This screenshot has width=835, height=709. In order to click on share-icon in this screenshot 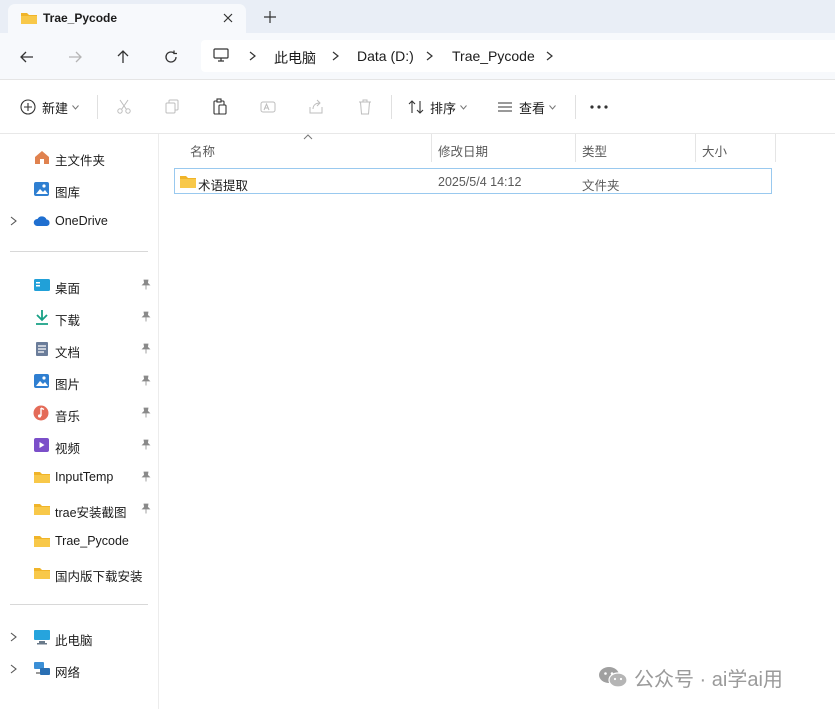, I will do `click(316, 106)`.